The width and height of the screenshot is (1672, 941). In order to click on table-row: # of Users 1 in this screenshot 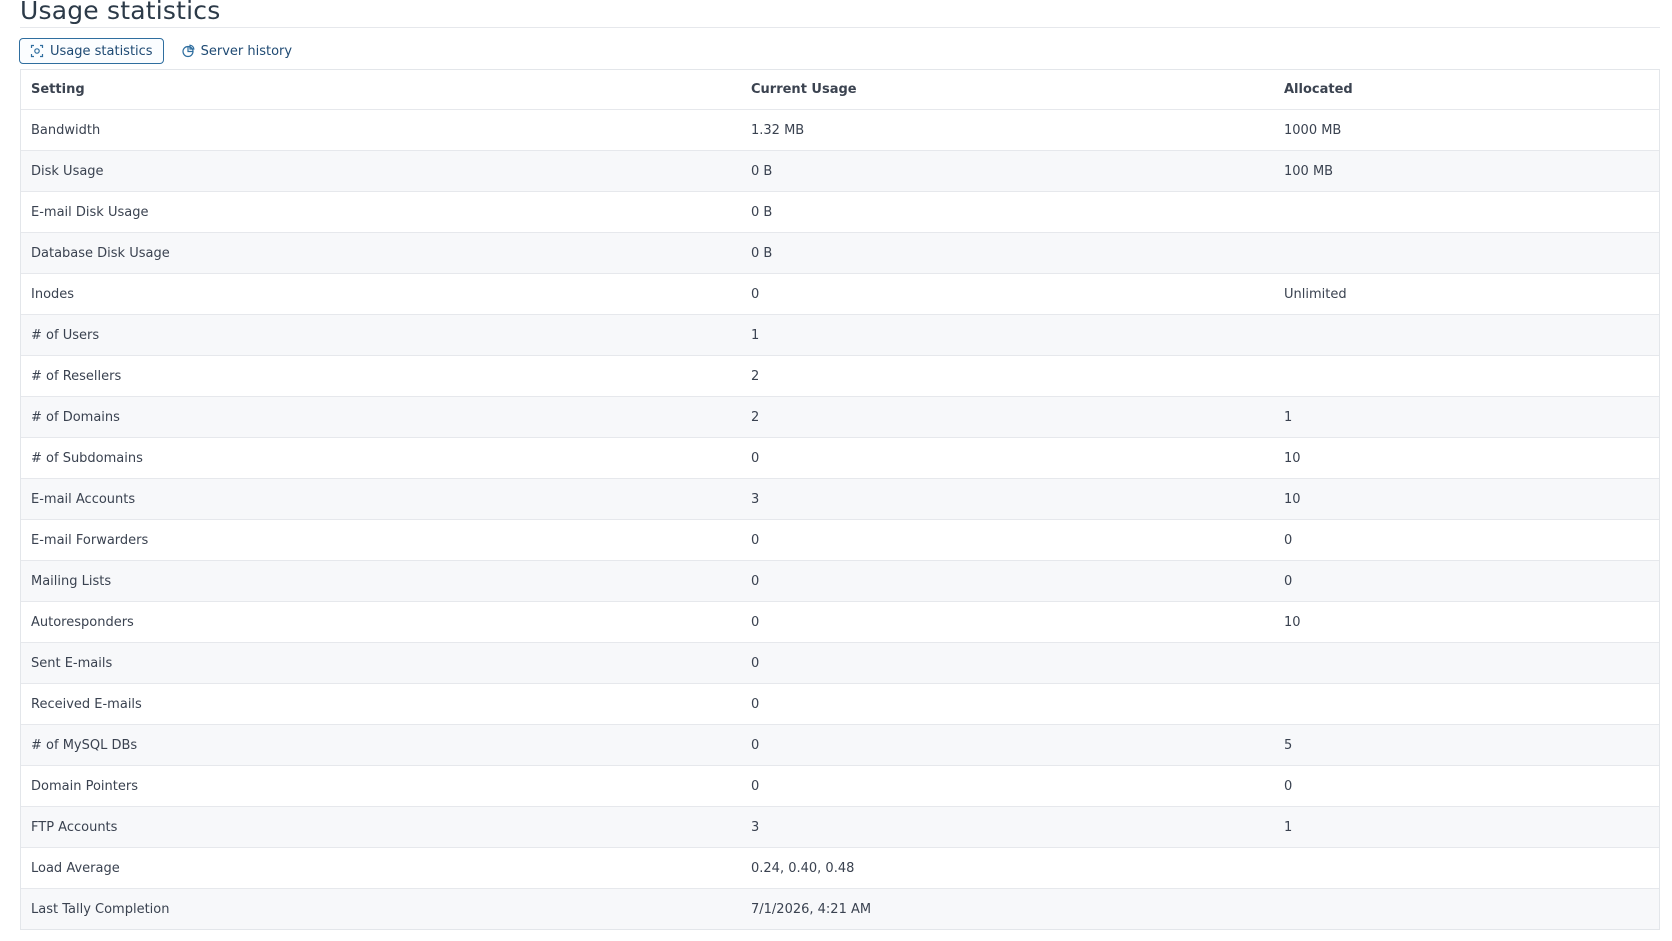, I will do `click(840, 335)`.